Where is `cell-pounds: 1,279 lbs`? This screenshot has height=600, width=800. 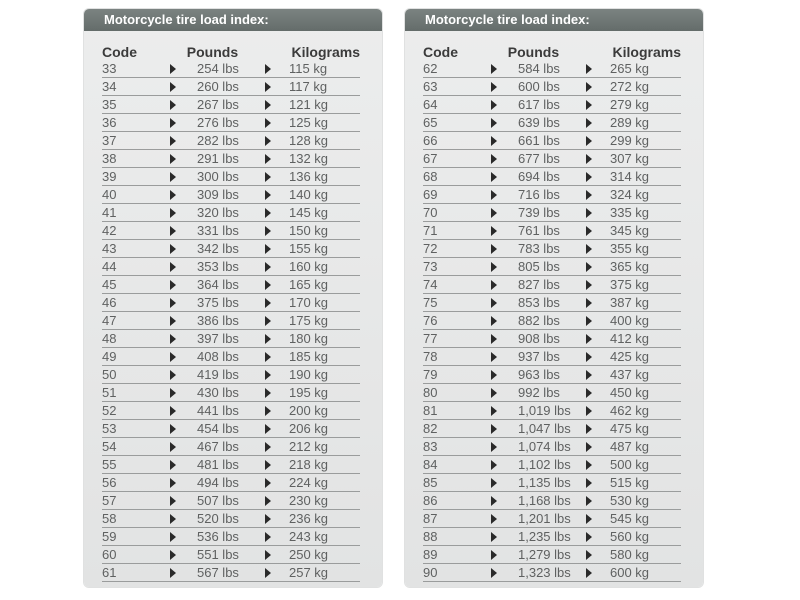 cell-pounds: 1,279 lbs is located at coordinates (544, 554).